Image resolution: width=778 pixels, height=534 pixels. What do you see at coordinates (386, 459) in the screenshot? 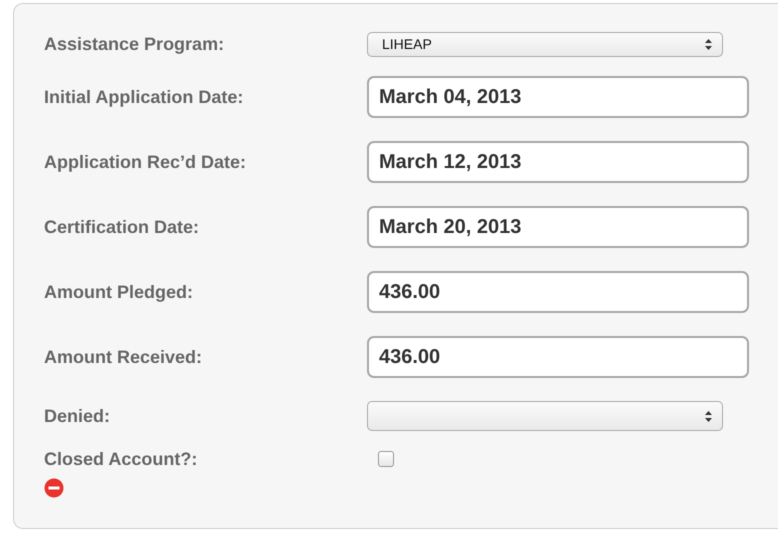
I see `checkbox` at bounding box center [386, 459].